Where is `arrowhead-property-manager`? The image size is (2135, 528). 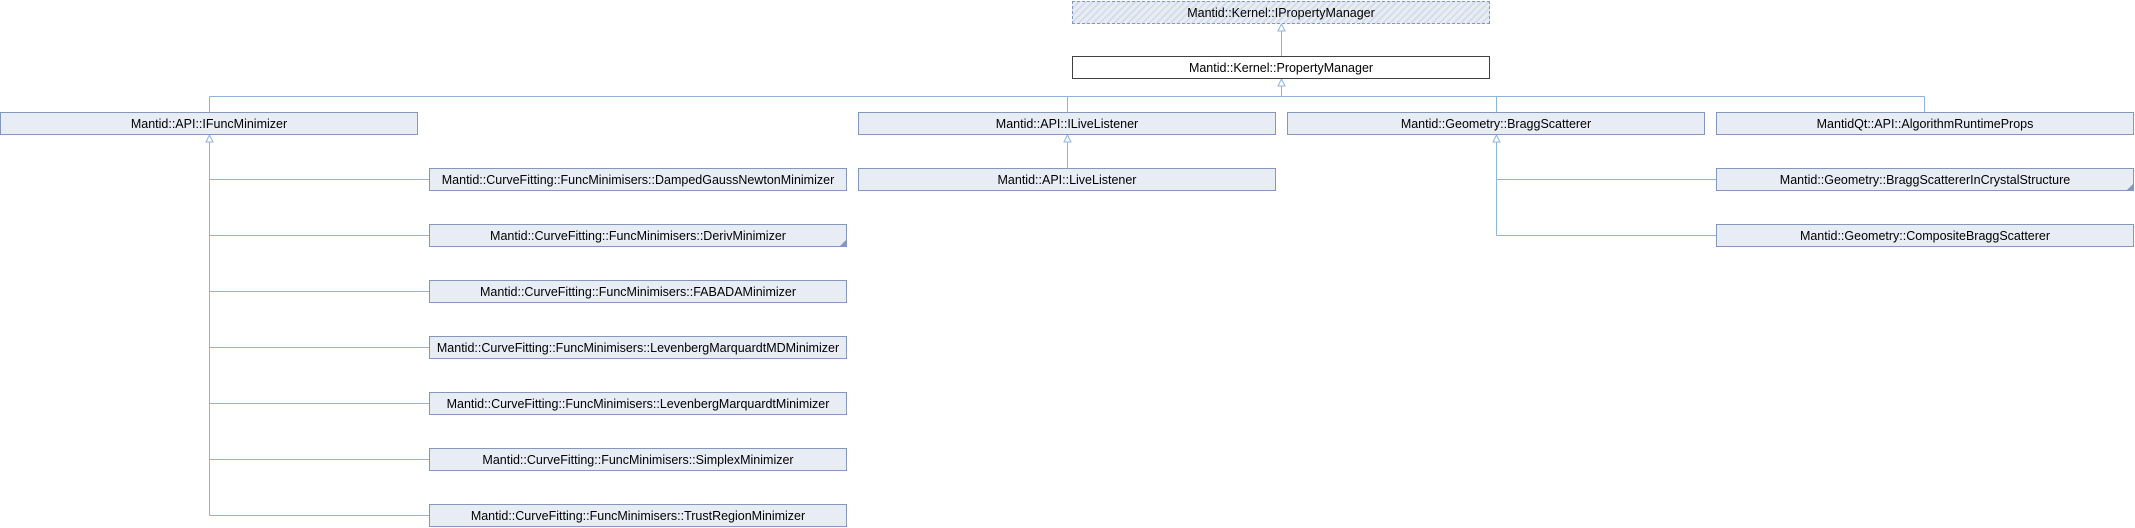 arrowhead-property-manager is located at coordinates (1281, 82).